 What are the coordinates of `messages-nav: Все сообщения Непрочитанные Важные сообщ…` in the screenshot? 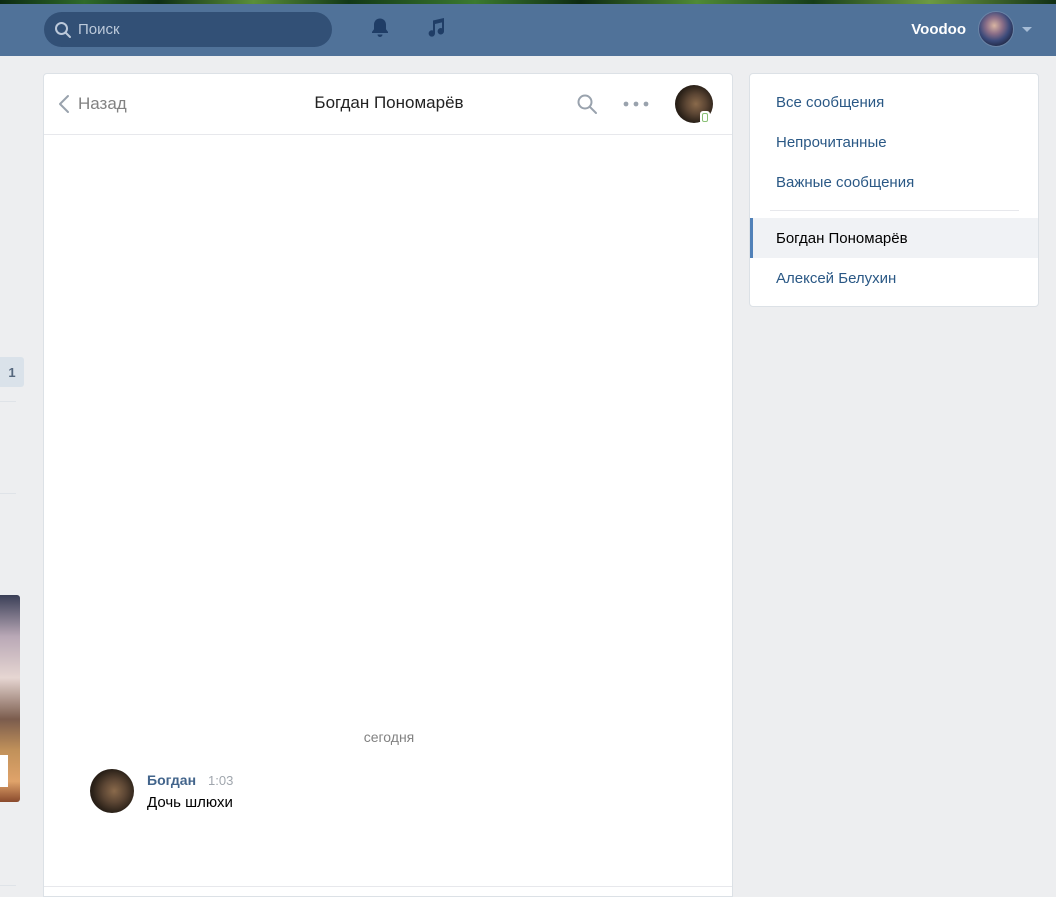 It's located at (894, 190).